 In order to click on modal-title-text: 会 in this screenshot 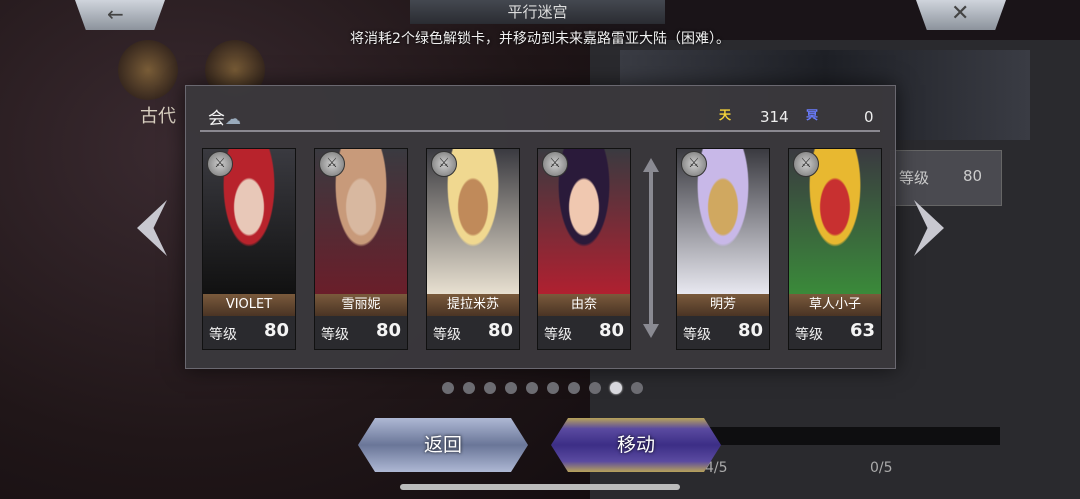, I will do `click(216, 119)`.